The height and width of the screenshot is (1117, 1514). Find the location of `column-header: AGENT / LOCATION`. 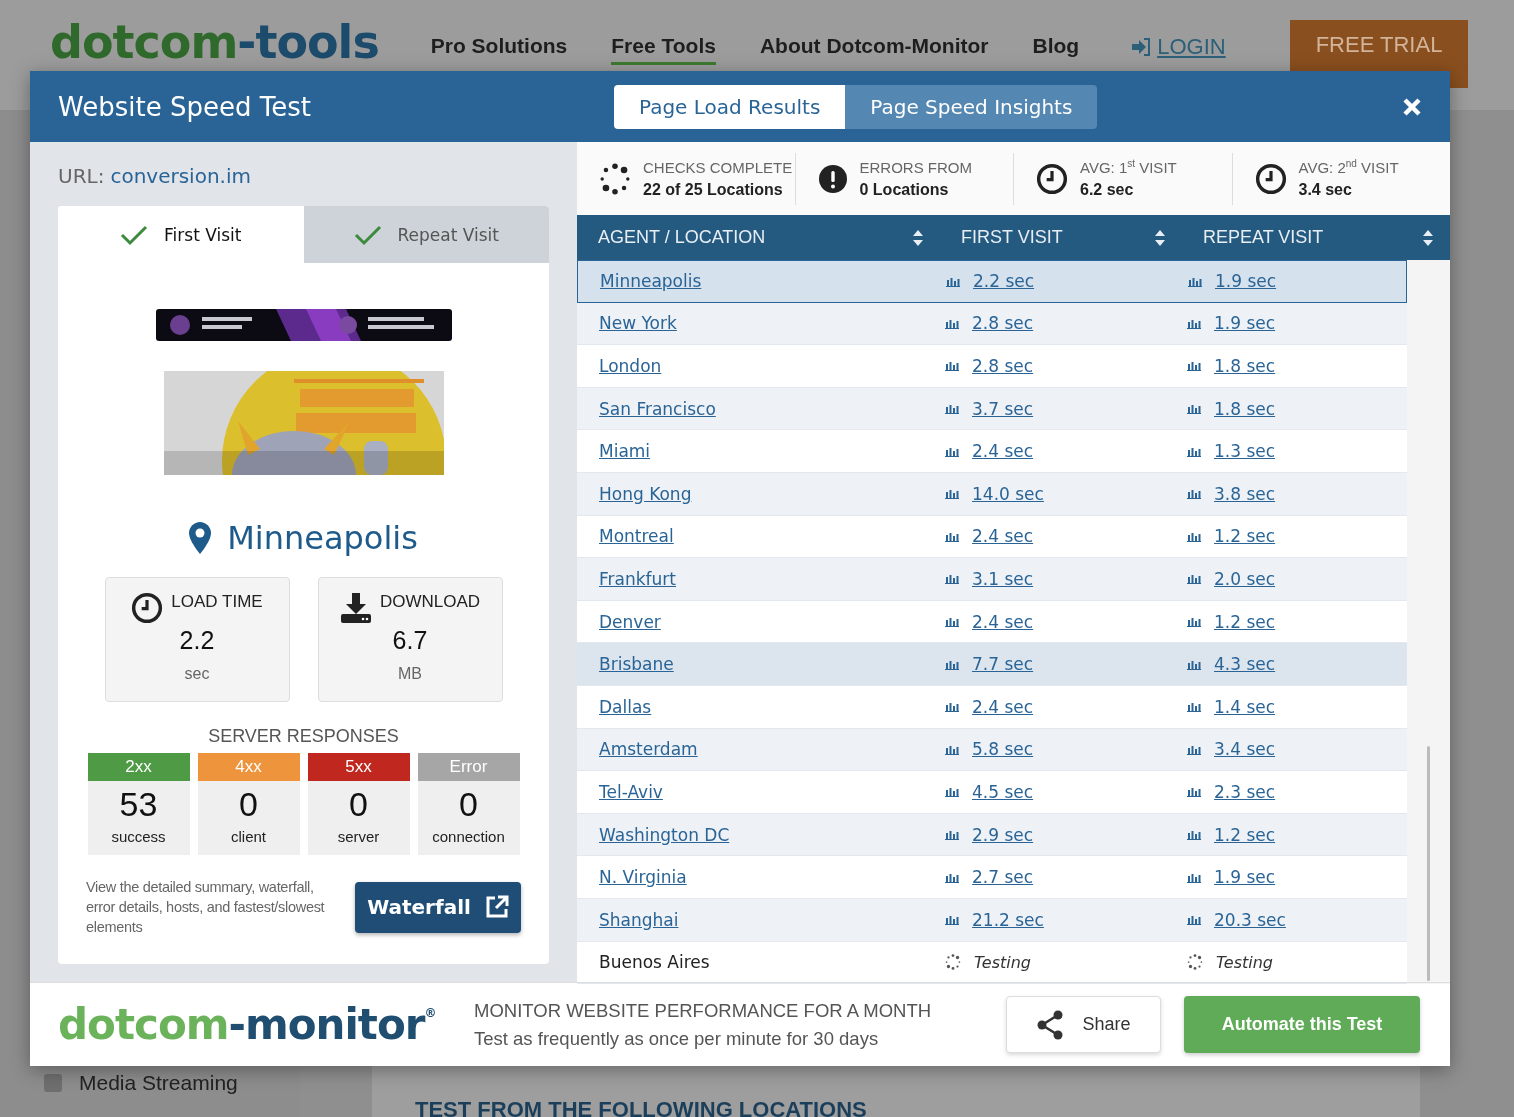

column-header: AGENT / LOCATION is located at coordinates (682, 237).